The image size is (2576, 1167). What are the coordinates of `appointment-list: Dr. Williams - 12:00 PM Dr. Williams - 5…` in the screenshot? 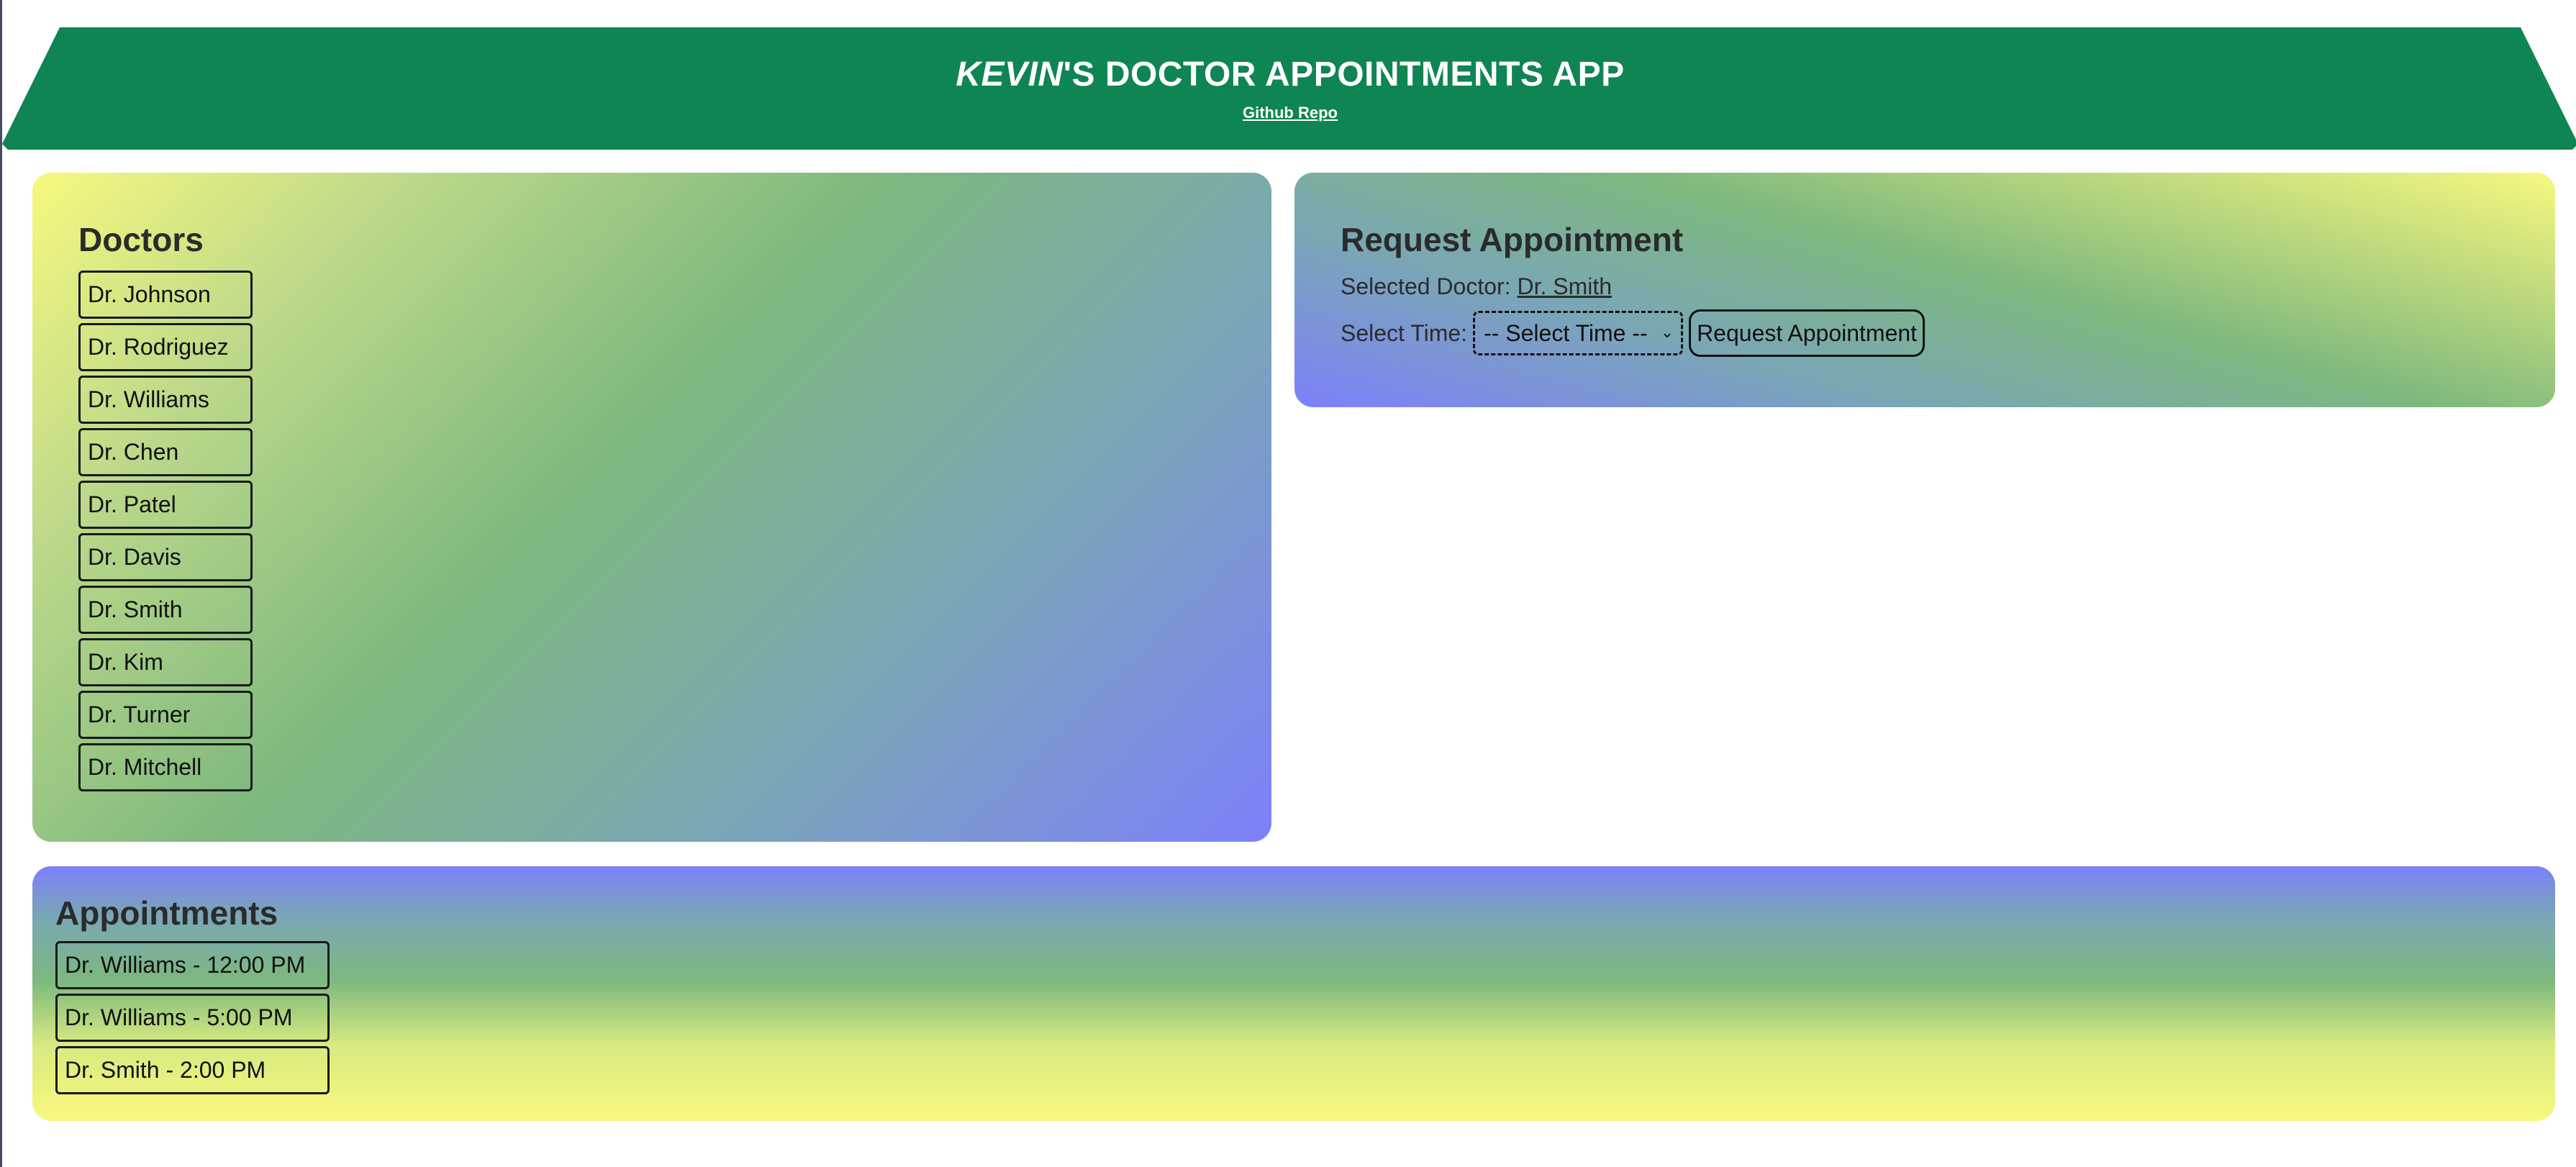 It's located at (193, 1018).